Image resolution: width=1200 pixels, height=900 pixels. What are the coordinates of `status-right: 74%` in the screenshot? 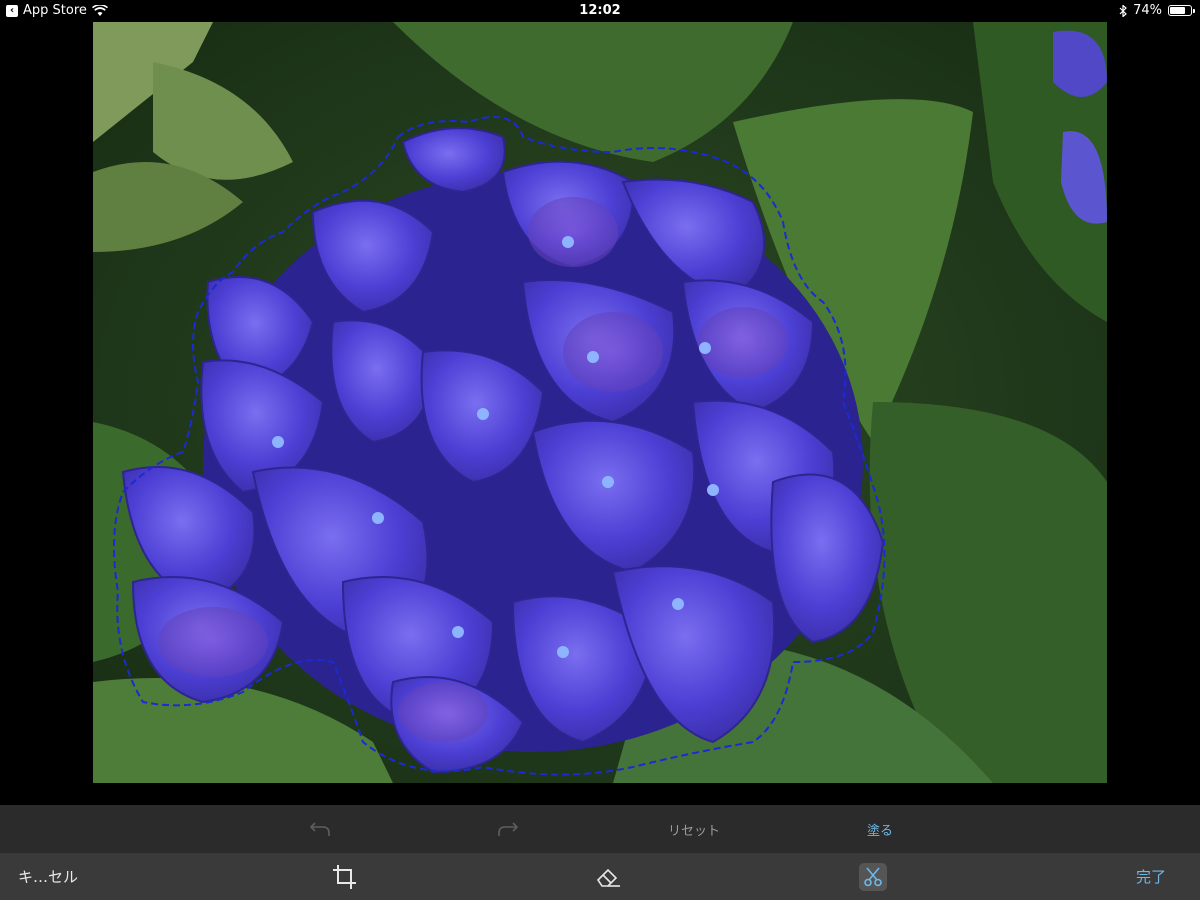 It's located at (1157, 10).